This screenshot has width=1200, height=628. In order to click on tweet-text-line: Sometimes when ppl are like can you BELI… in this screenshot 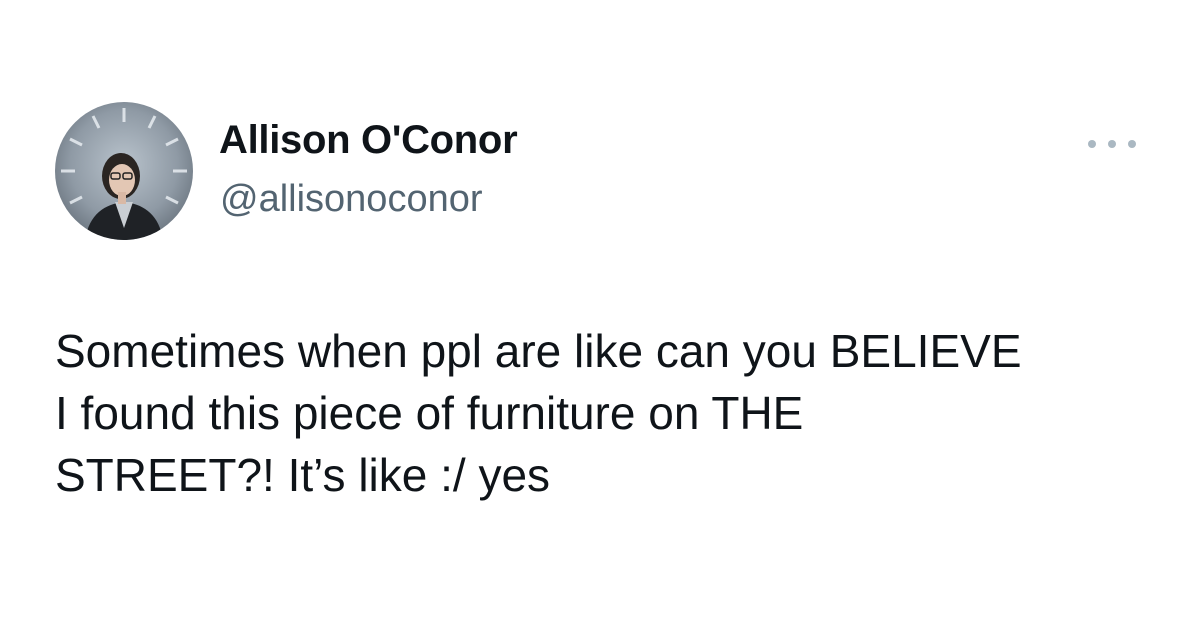, I will do `click(538, 351)`.